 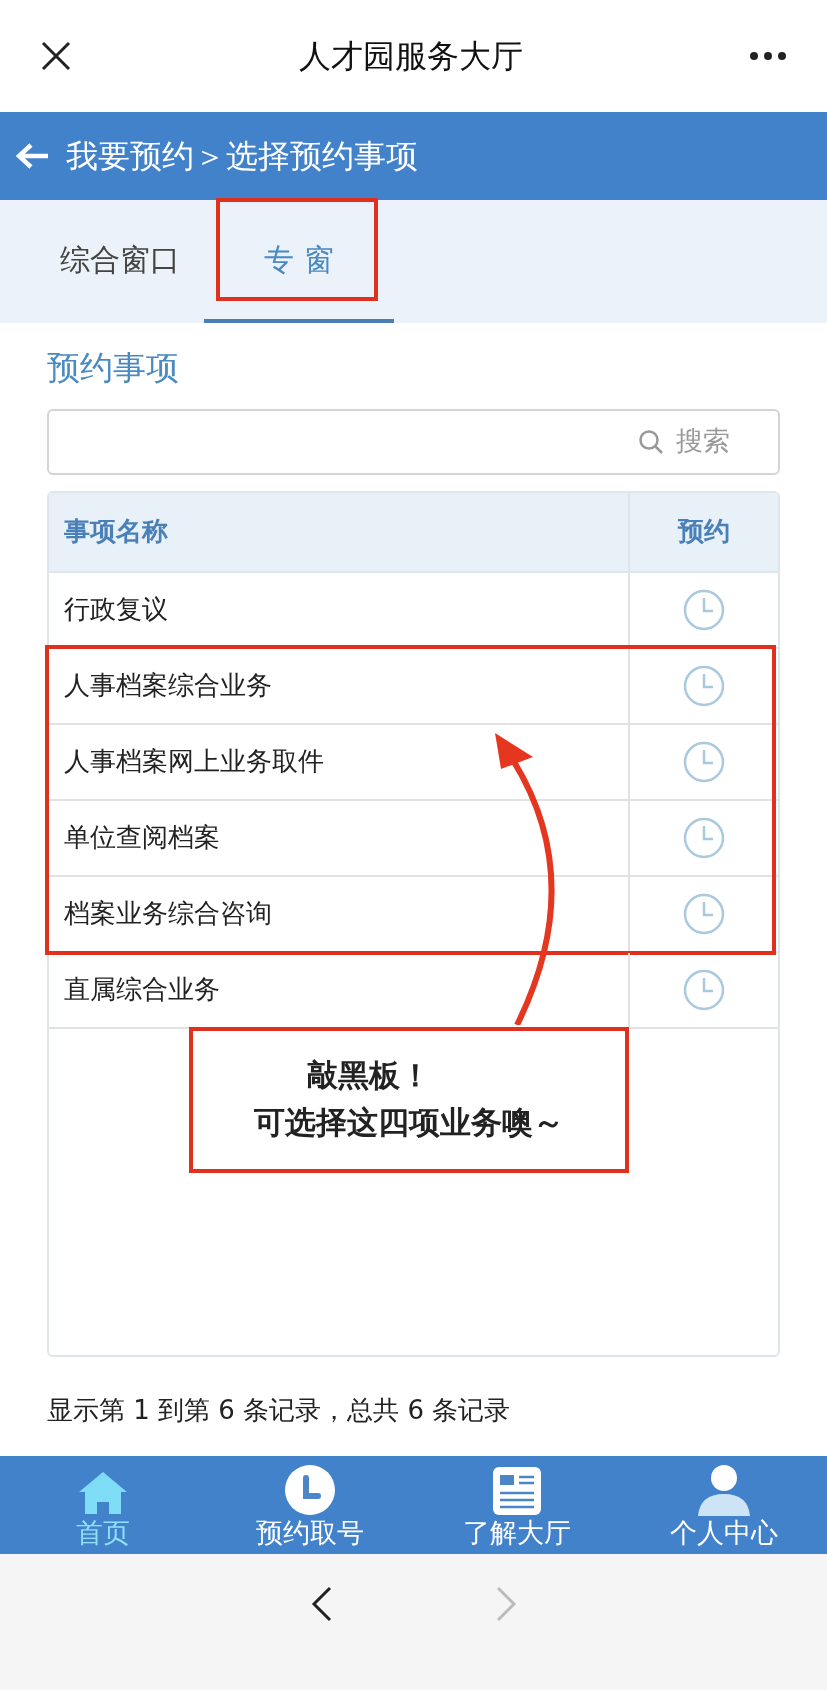 What do you see at coordinates (279, 1410) in the screenshot?
I see `record-count: 显示第 1 到第 6 条记录，总共 6 条记录` at bounding box center [279, 1410].